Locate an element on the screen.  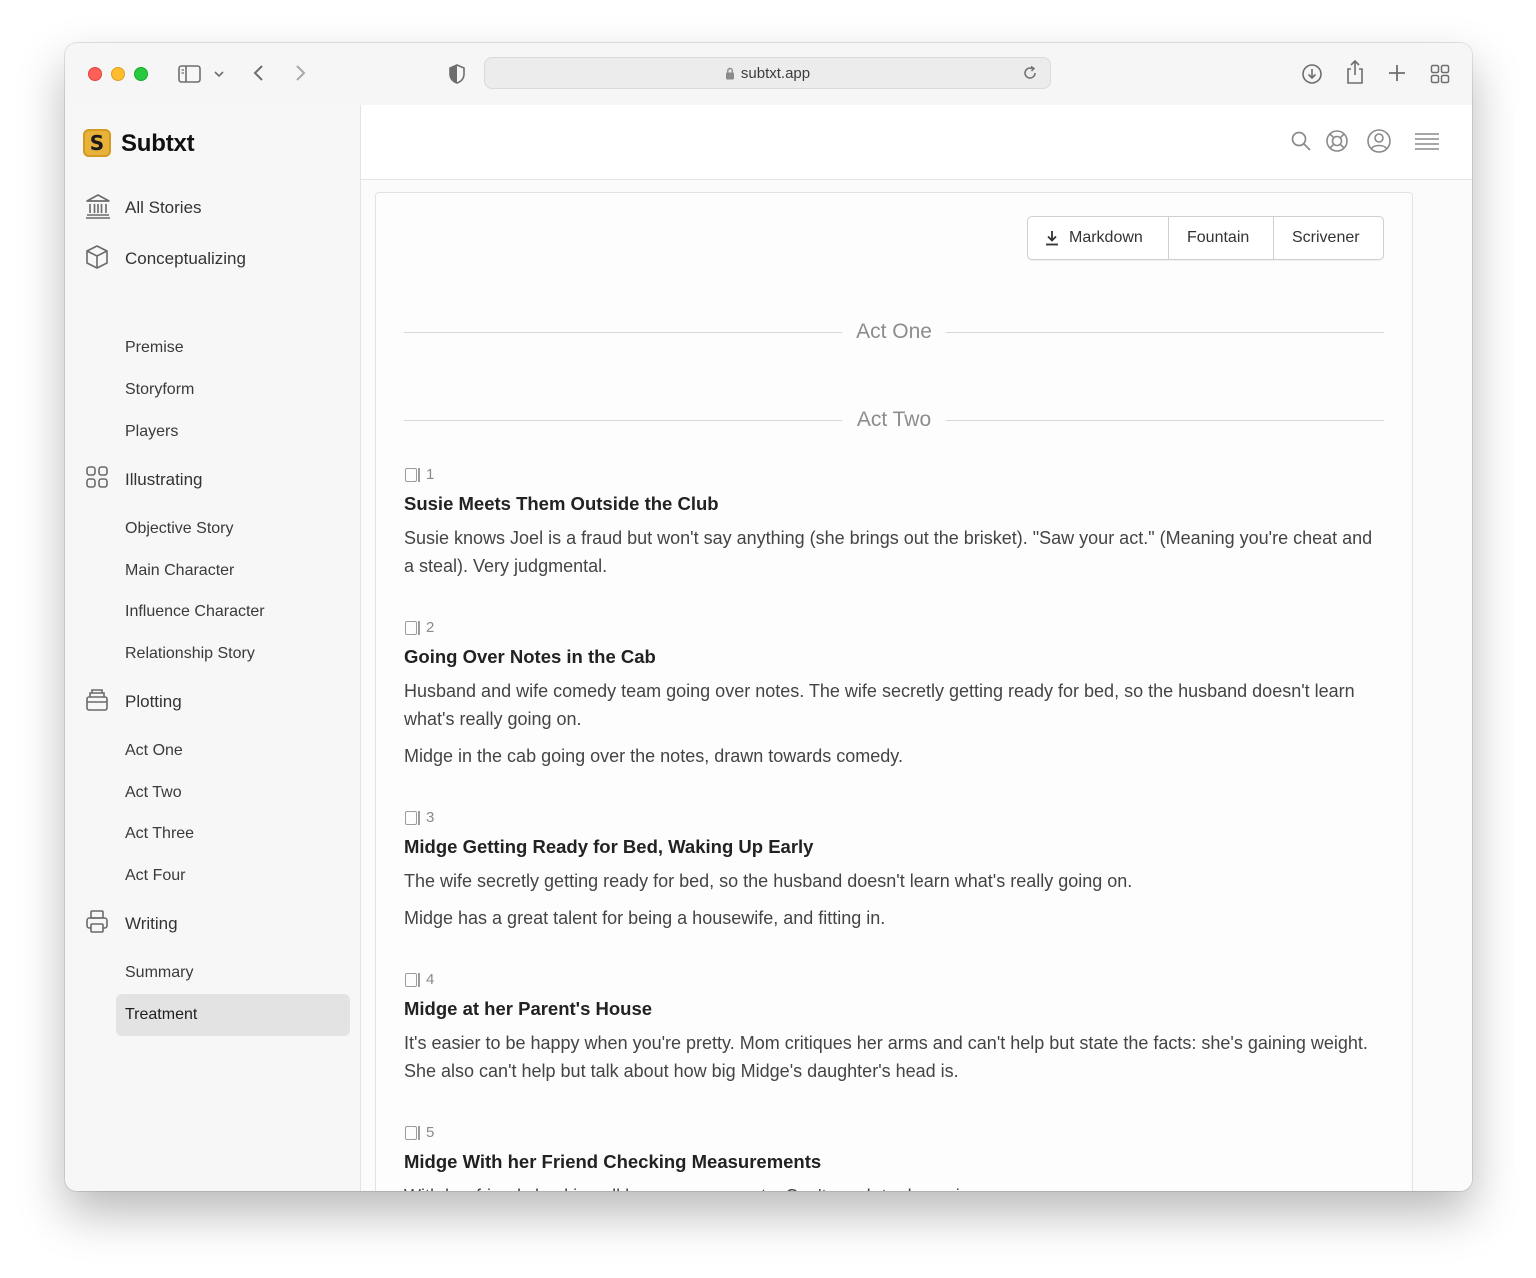
sidebar-toggle-icon is located at coordinates (190, 74).